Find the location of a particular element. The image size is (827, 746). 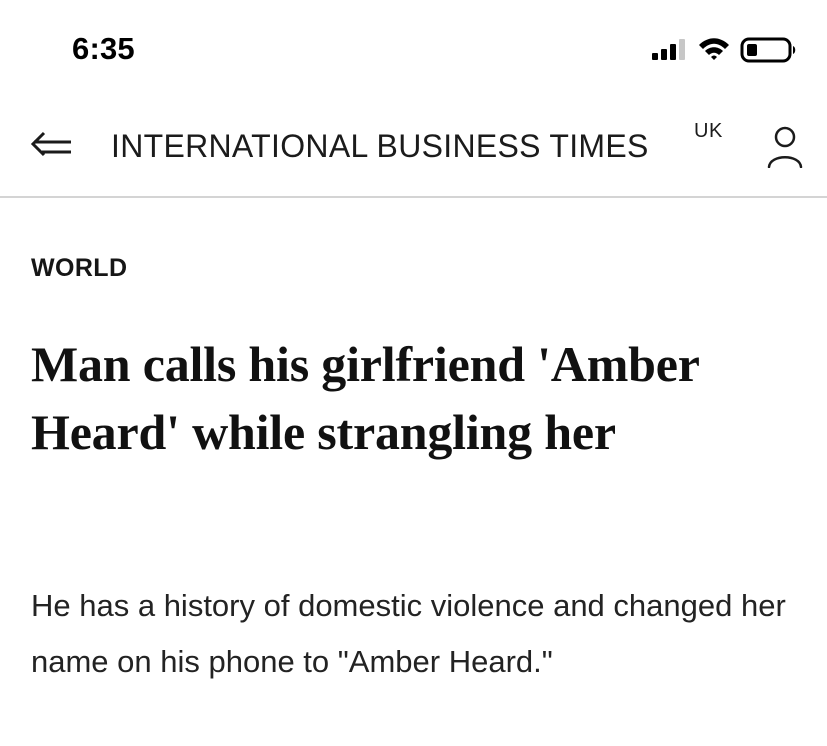

status-time: 6:35 is located at coordinates (103, 48).